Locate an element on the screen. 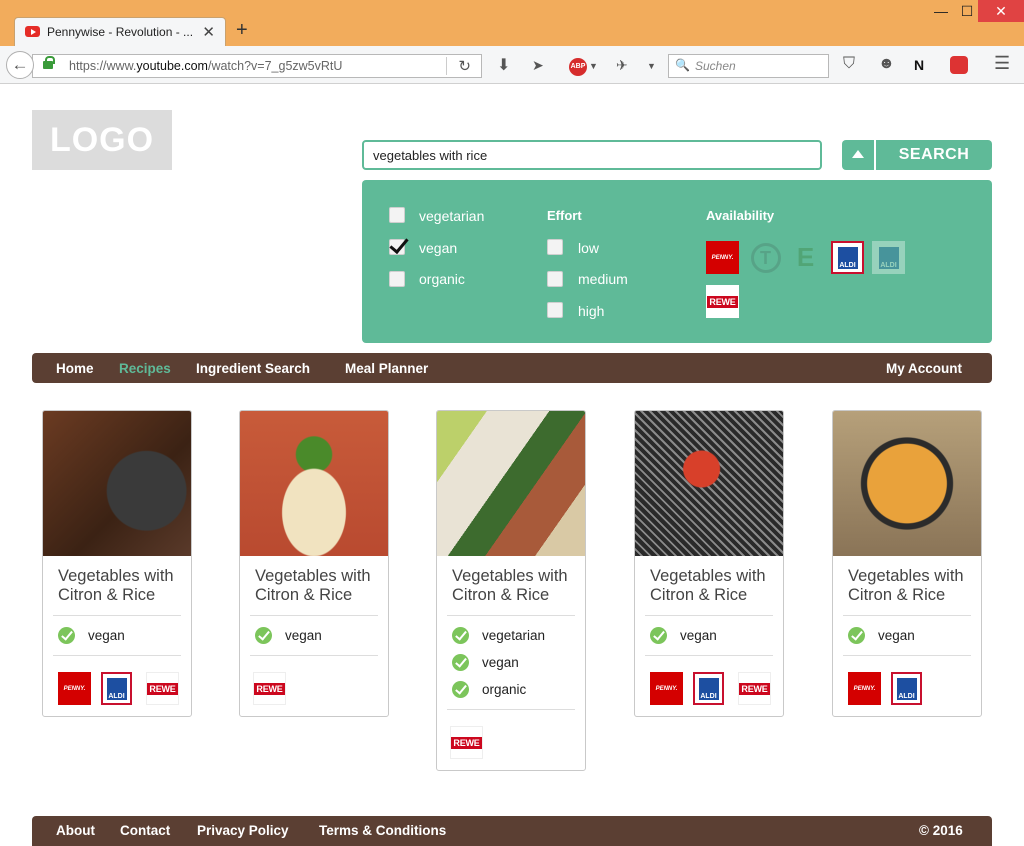  close-tab-icon: ✕ is located at coordinates (208, 32).